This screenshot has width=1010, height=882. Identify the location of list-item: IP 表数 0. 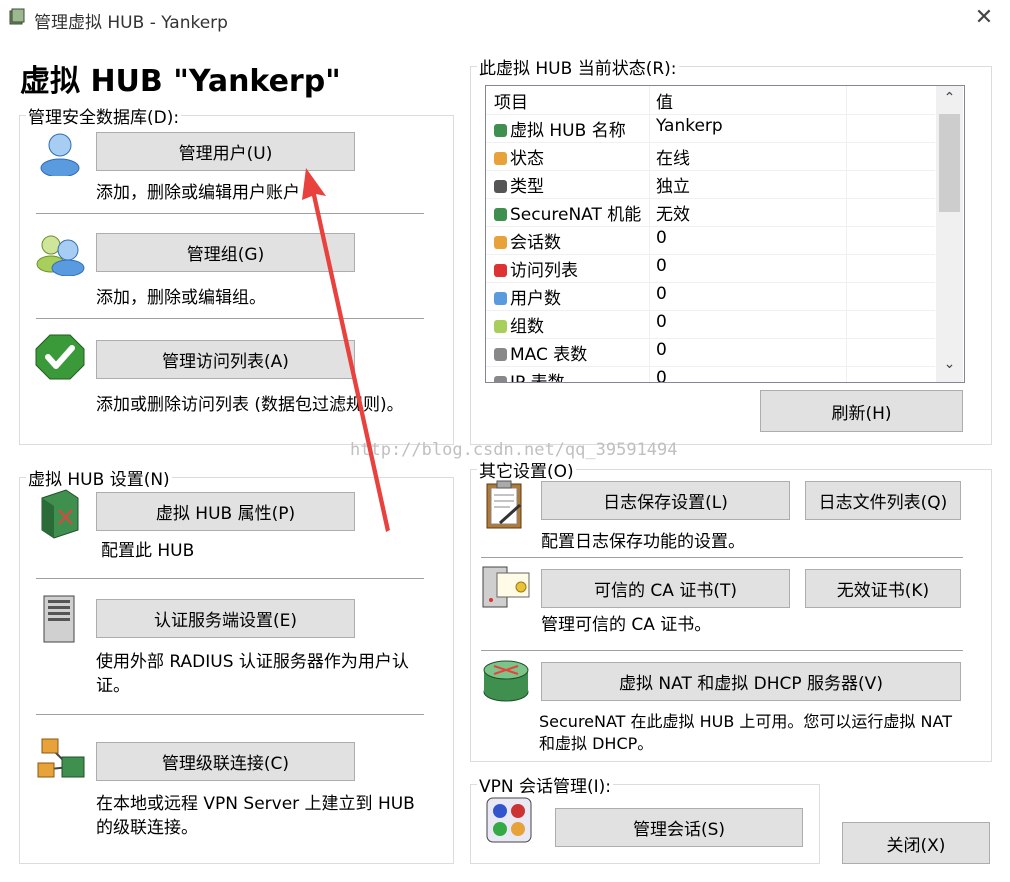
(710, 374).